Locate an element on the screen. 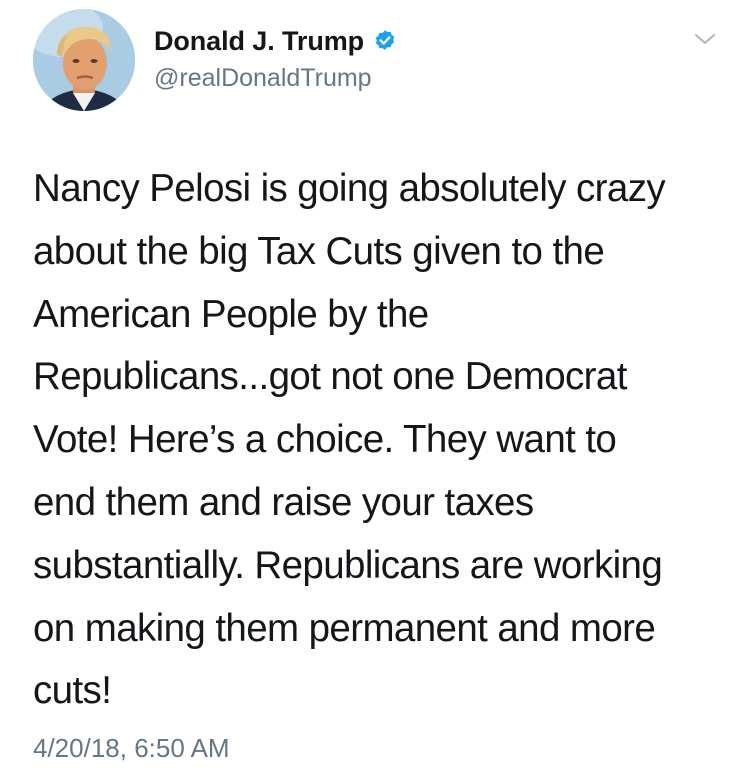 This screenshot has height=778, width=732. tweet-text-line: Nancy Pelosi is going absolutely crazy is located at coordinates (349, 188).